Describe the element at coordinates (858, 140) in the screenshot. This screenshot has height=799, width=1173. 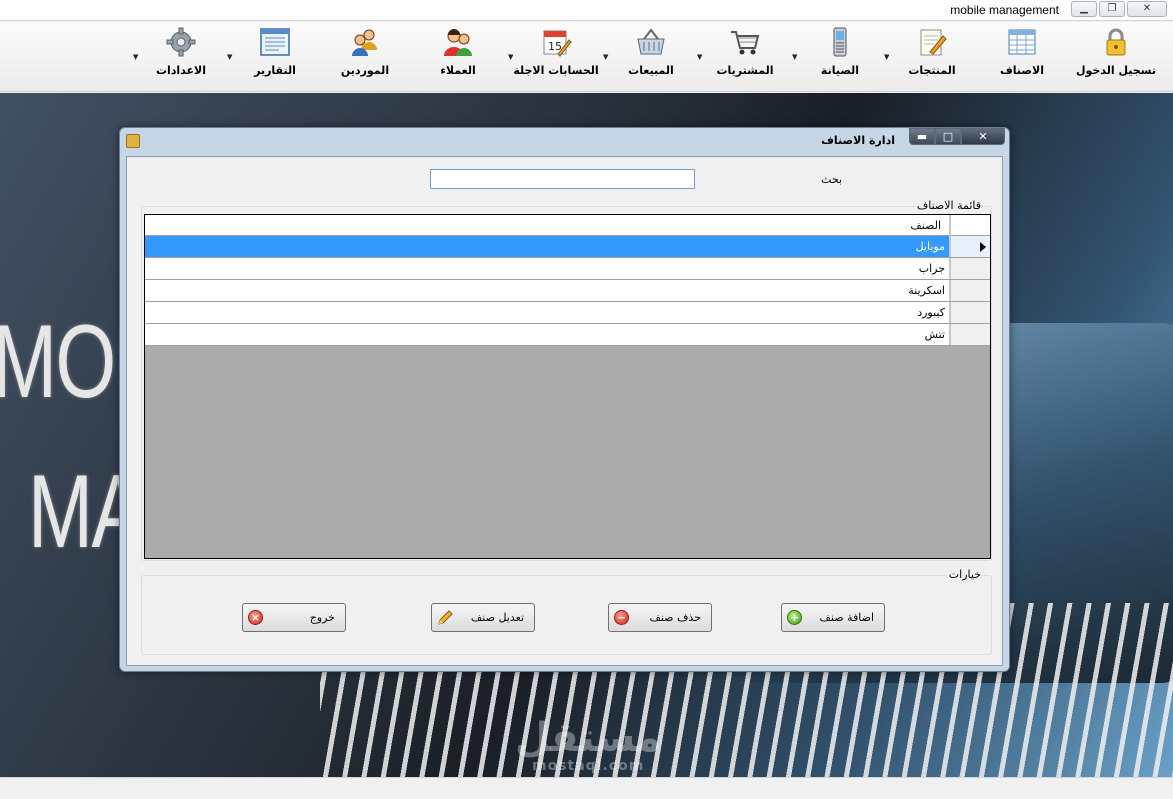
I see `dialog-title: ادارة الاصناف` at that location.